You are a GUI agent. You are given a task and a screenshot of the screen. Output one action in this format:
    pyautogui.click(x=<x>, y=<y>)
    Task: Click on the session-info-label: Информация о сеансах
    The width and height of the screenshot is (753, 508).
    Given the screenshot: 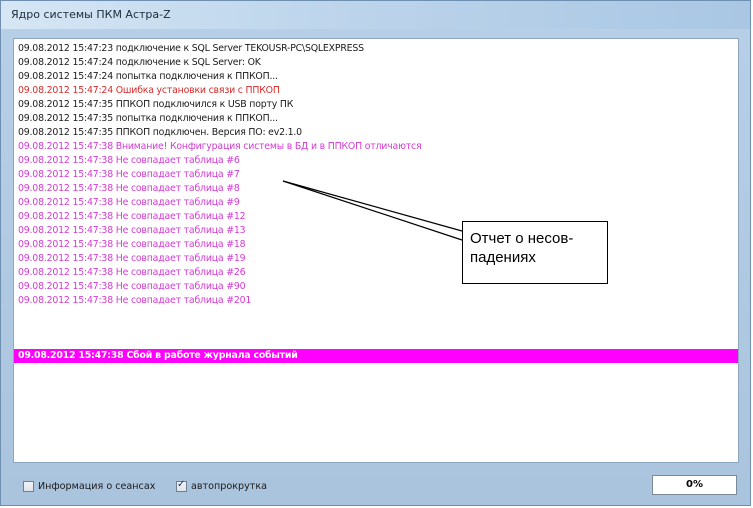 What is the action you would take?
    pyautogui.click(x=96, y=486)
    